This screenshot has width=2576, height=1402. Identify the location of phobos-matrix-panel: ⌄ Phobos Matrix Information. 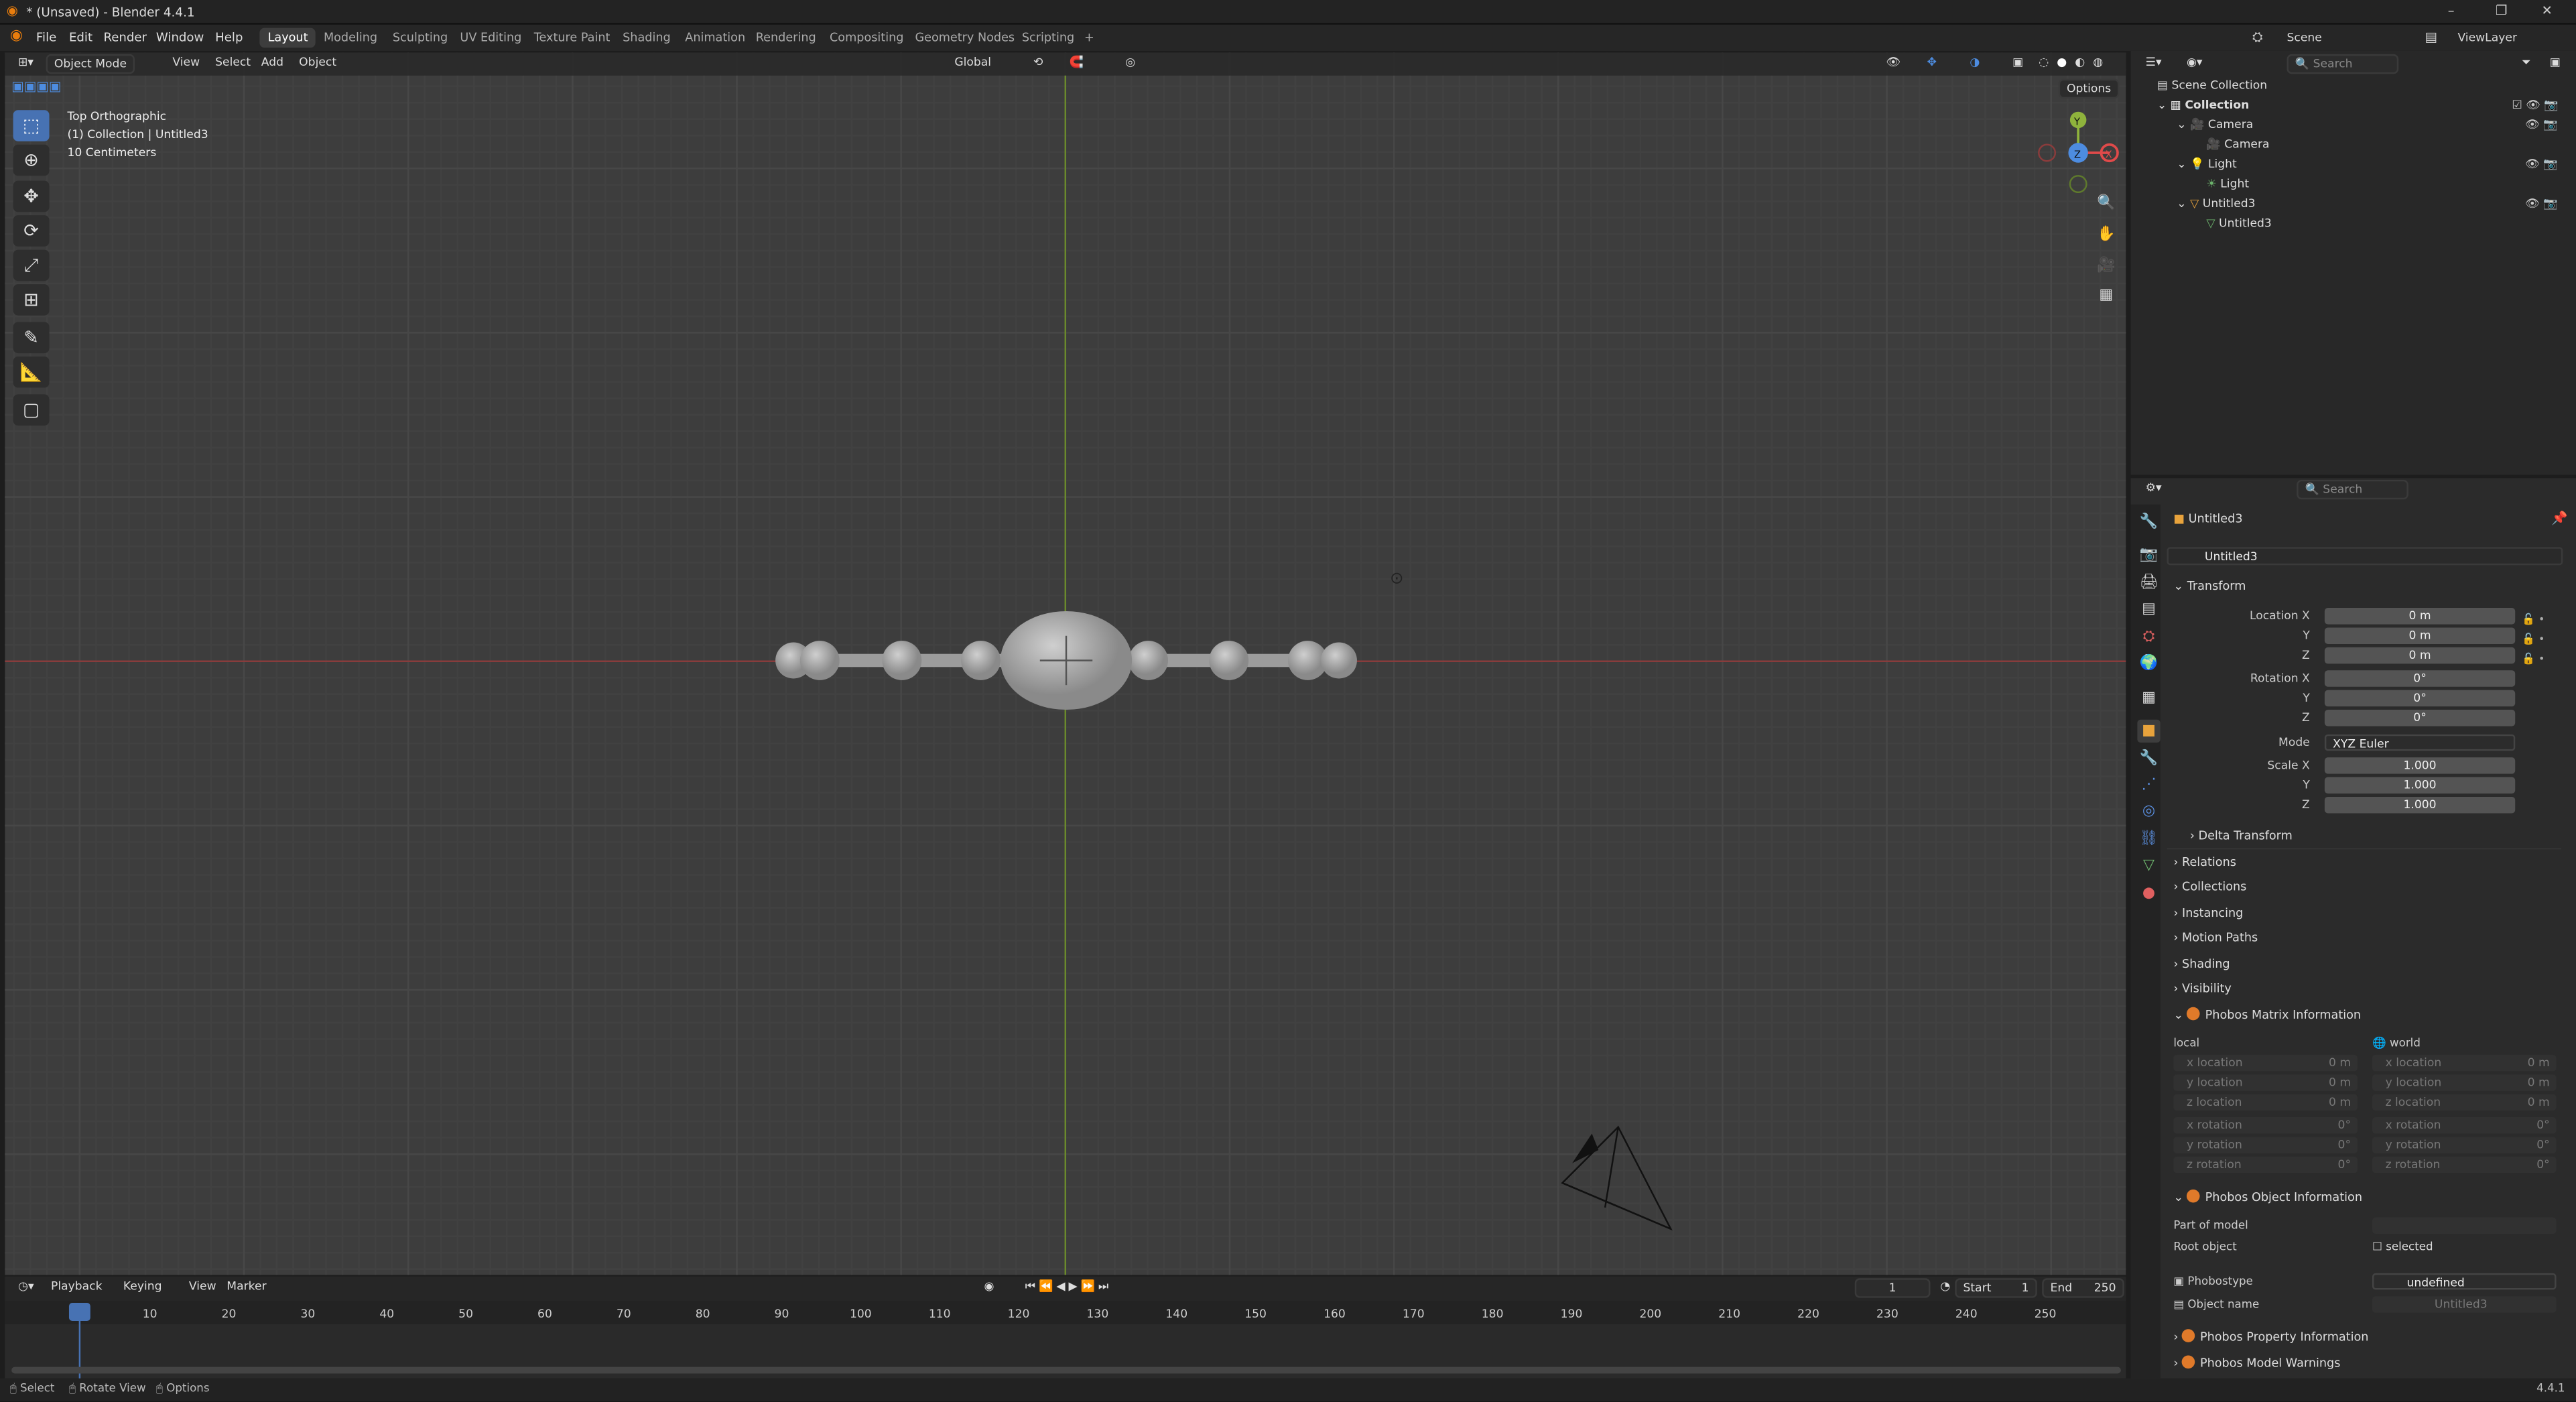
(2267, 1014).